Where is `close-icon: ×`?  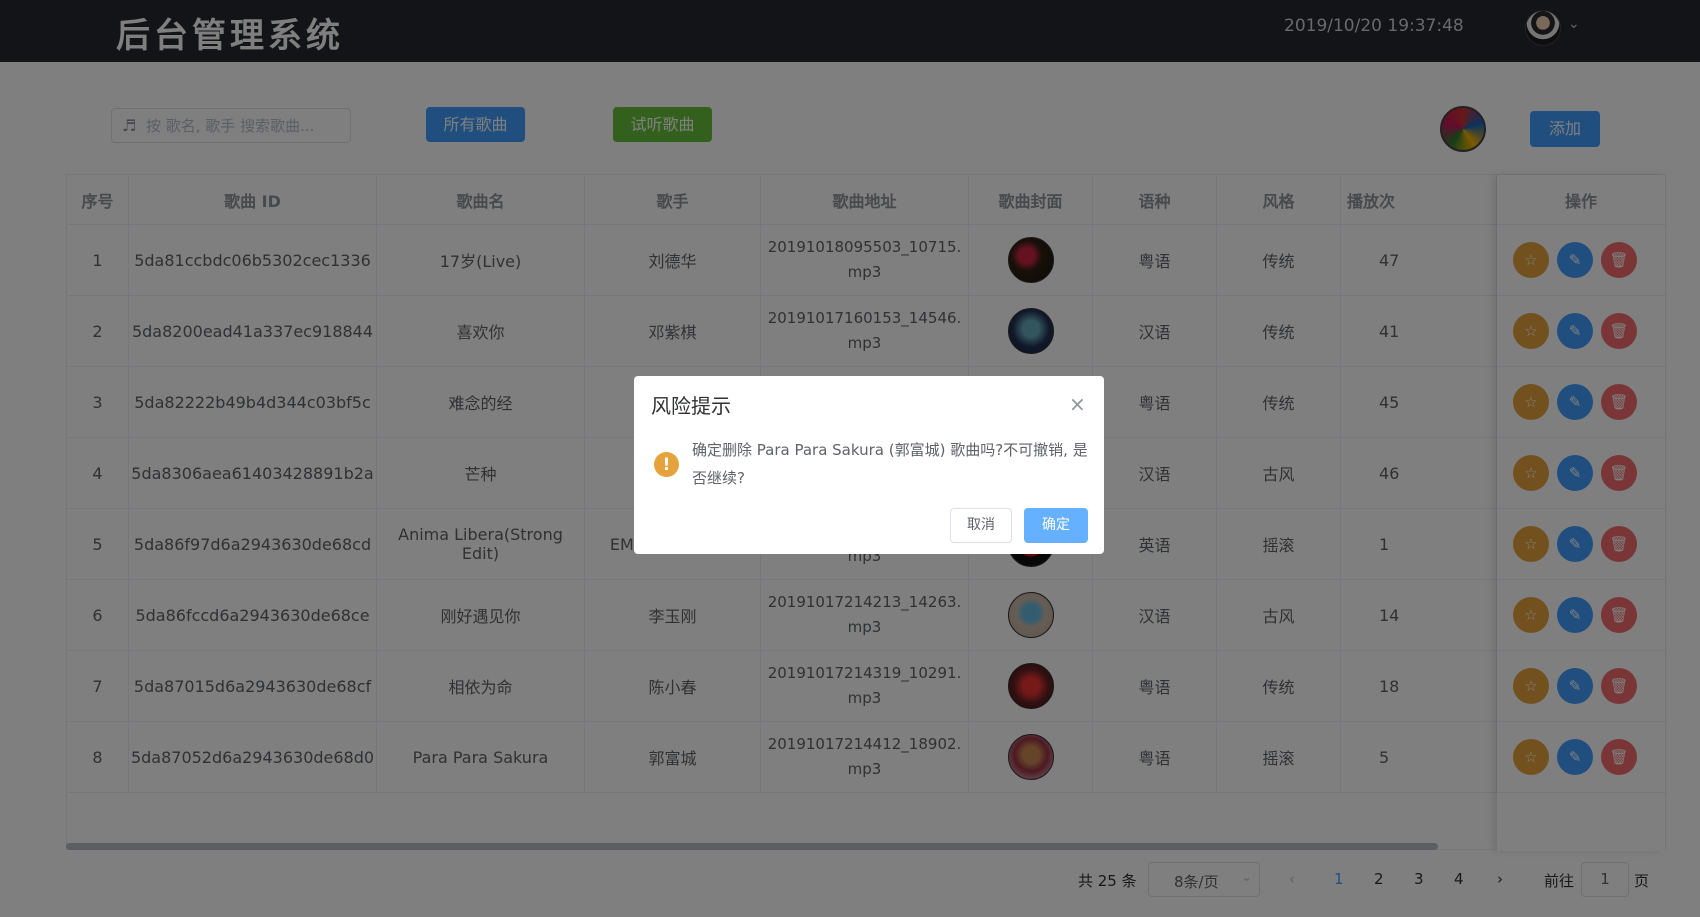 close-icon: × is located at coordinates (1077, 404).